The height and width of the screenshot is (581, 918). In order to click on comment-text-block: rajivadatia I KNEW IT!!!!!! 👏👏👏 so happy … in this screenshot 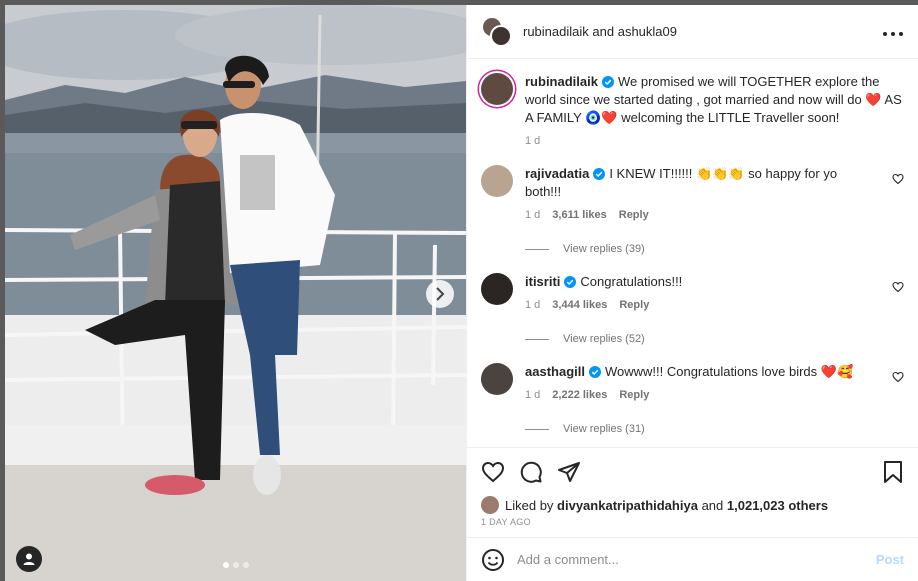, I will do `click(700, 183)`.